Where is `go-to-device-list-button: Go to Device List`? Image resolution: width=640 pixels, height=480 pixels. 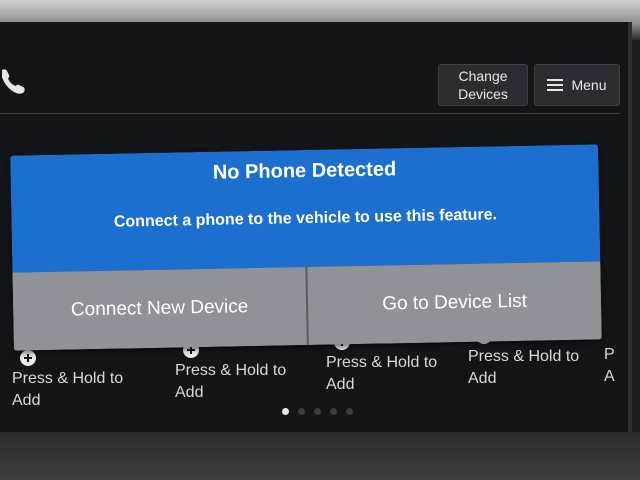
go-to-device-list-button: Go to Device List is located at coordinates (453, 303).